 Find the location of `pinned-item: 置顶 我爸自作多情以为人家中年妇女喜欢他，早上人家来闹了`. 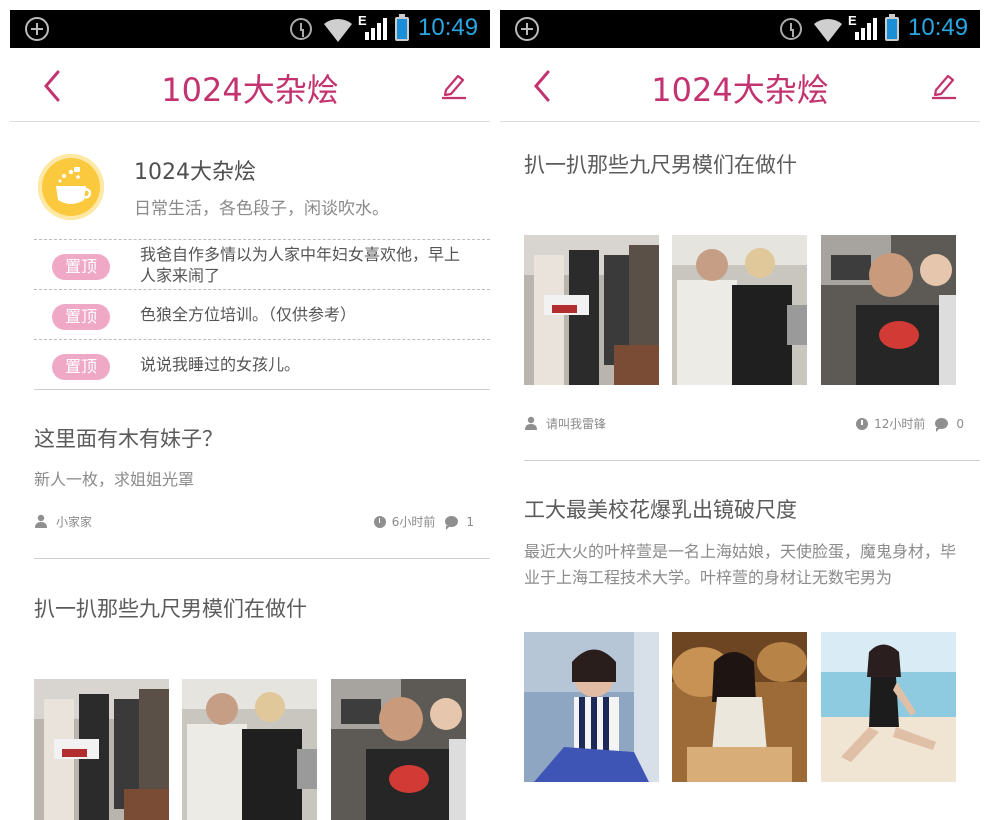

pinned-item: 置顶 我爸自作多情以为人家中年妇女喜欢他，早上人家来闹了 is located at coordinates (262, 264).